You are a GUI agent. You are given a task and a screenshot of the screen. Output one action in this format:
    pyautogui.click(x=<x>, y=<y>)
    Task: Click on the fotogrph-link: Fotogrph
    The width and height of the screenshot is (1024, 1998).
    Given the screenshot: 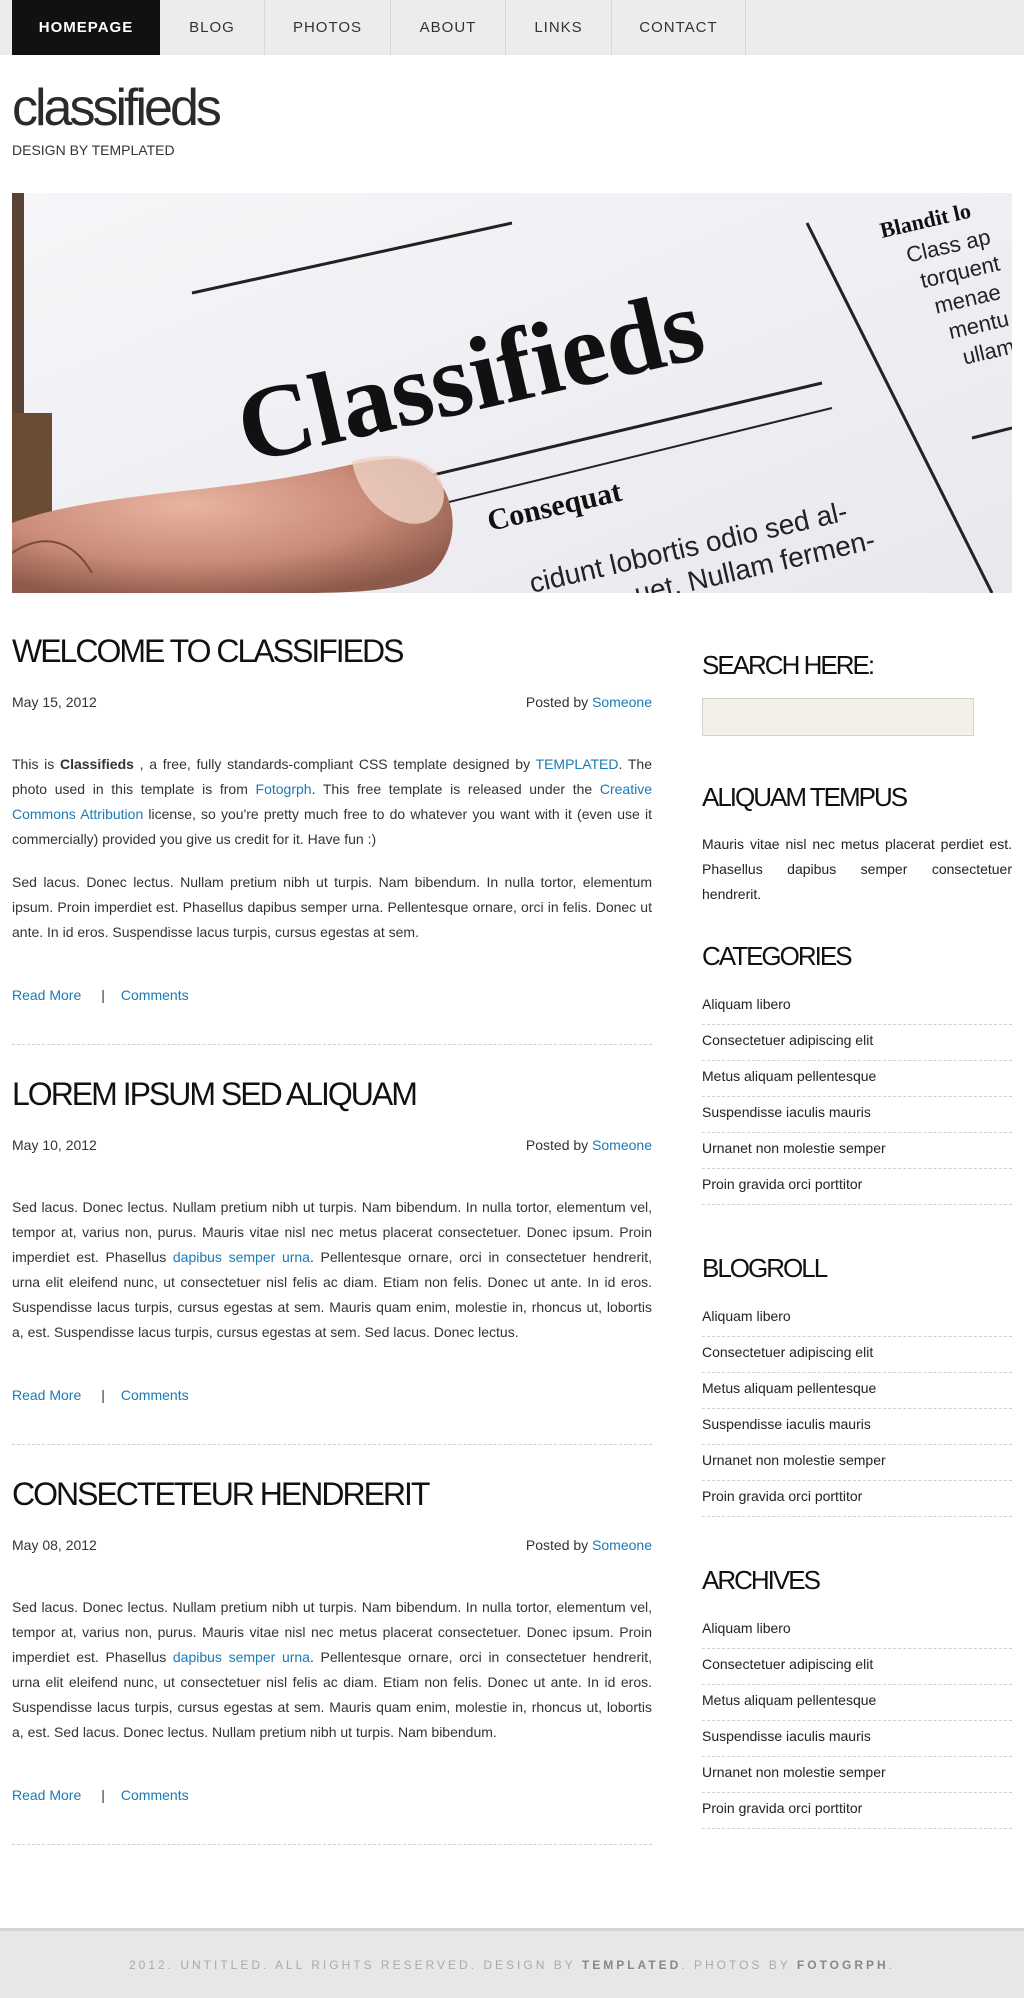 What is the action you would take?
    pyautogui.click(x=284, y=789)
    